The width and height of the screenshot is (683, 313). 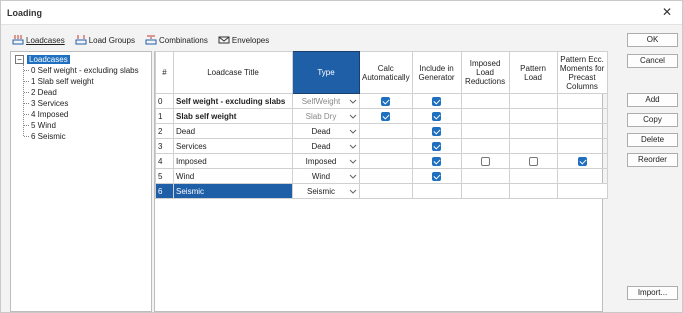 What do you see at coordinates (81, 125) in the screenshot?
I see `tree-item: 5 Wind` at bounding box center [81, 125].